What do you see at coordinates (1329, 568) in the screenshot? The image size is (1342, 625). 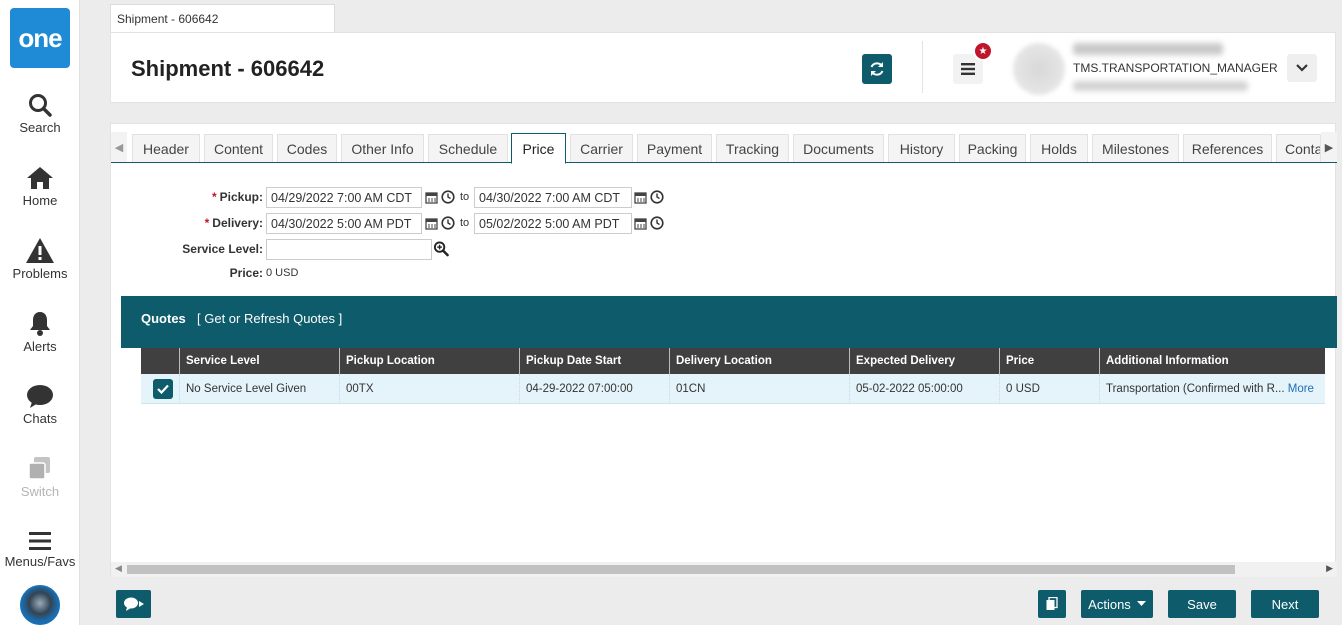 I see `scroll-right-icon: ▶` at bounding box center [1329, 568].